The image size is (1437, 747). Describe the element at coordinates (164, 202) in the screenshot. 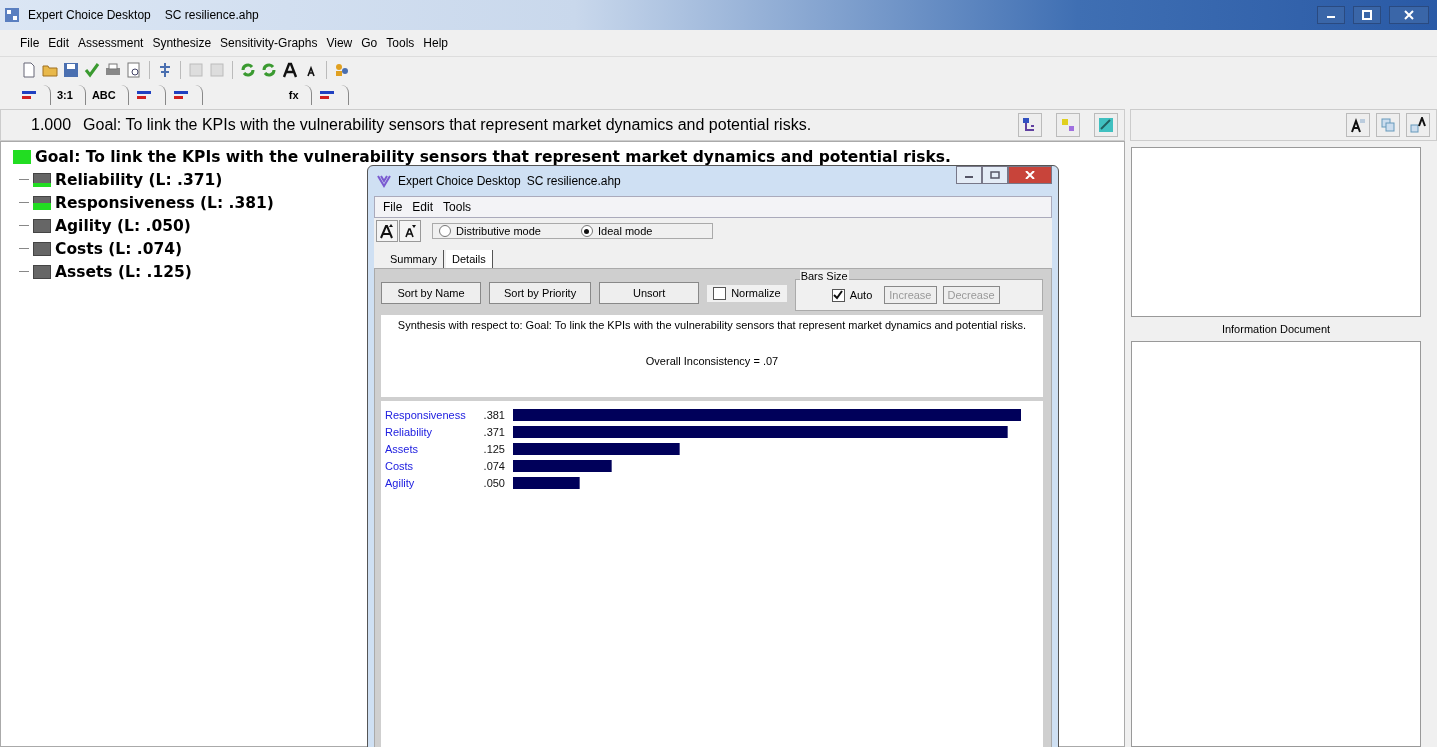

I see `criterion-node: Responsiveness (L: .381)` at that location.